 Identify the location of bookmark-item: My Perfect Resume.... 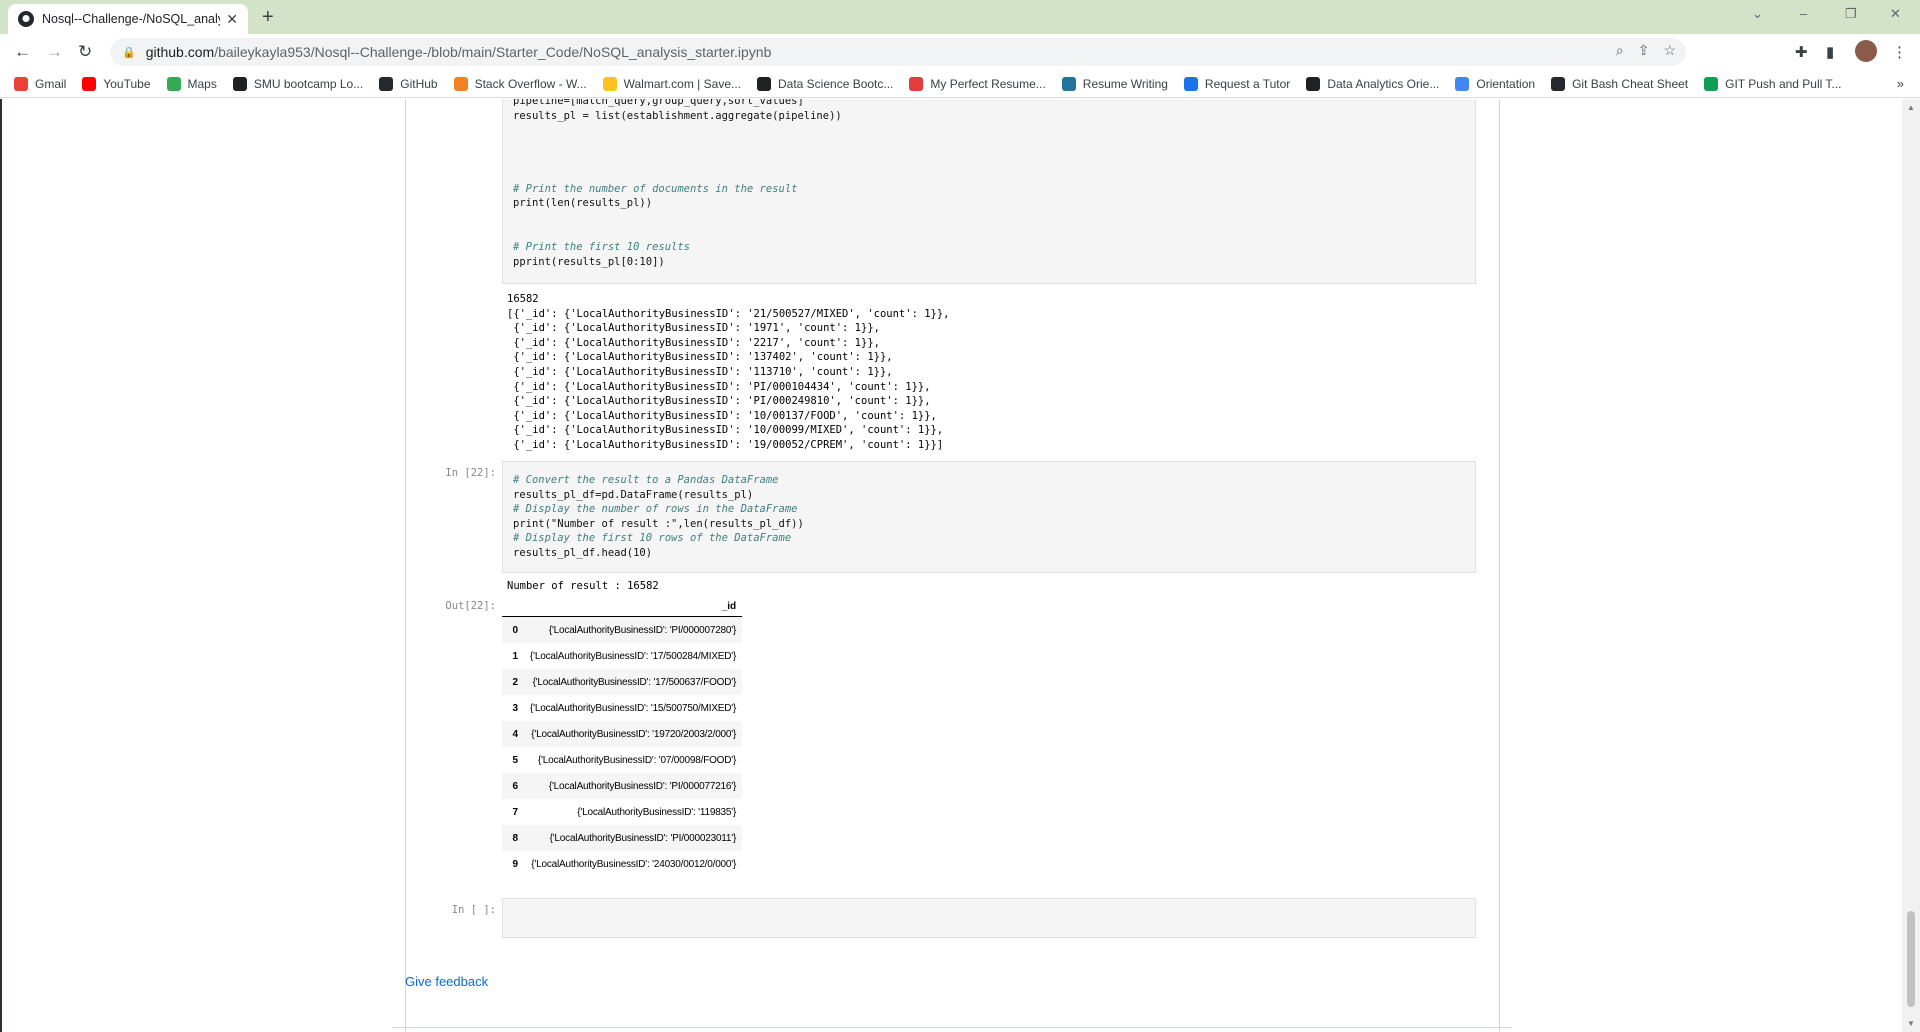
(977, 83).